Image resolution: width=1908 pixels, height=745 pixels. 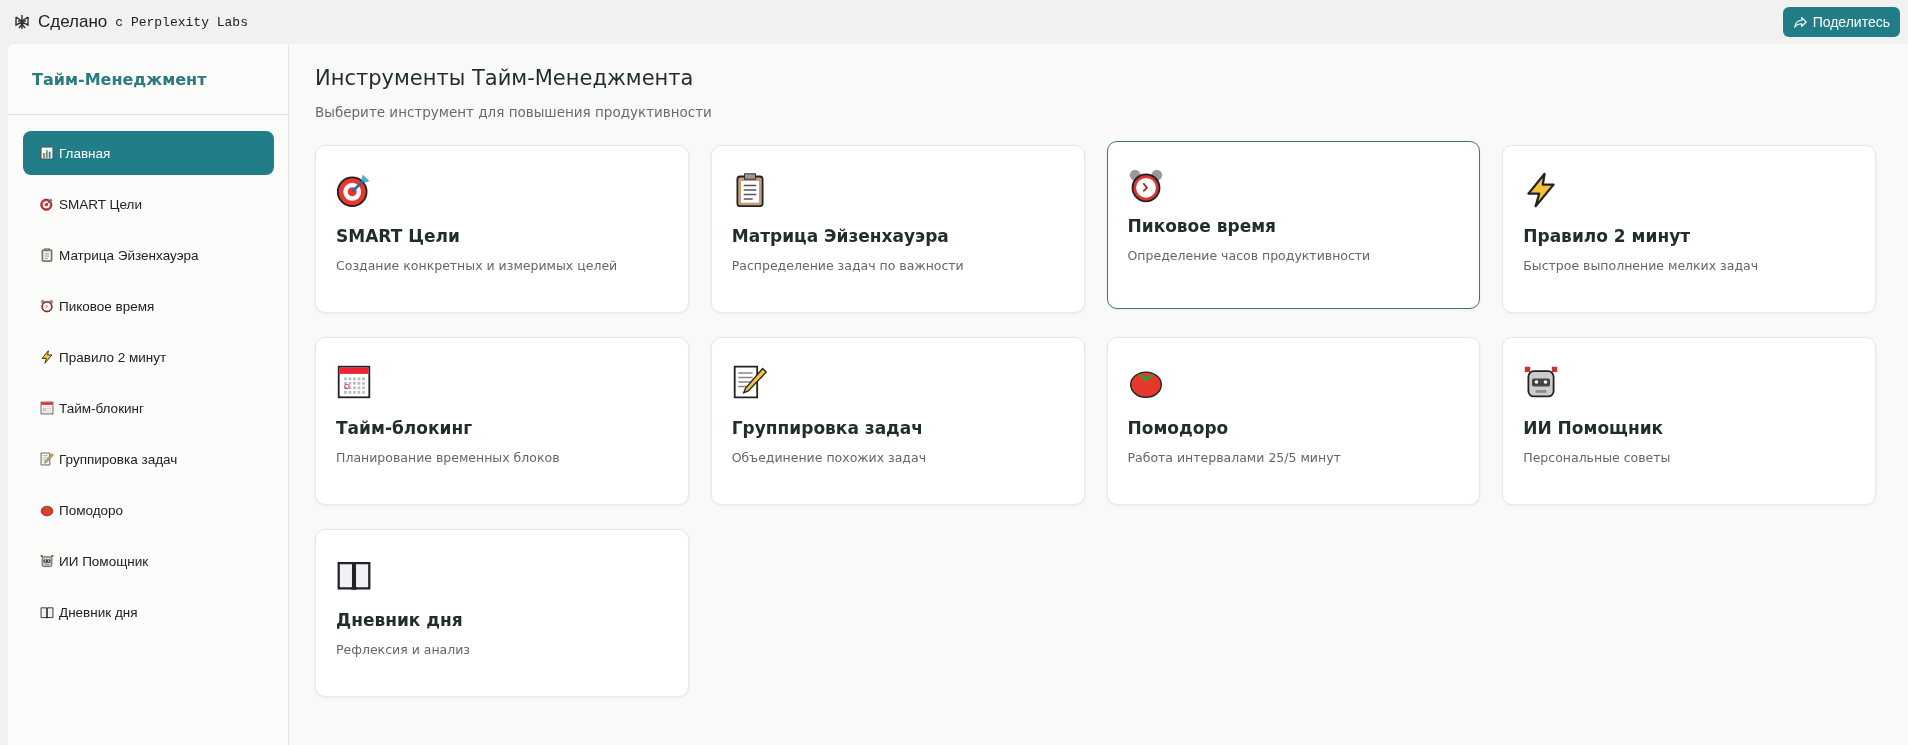 What do you see at coordinates (1597, 457) in the screenshot?
I see `card-description: Персональные советы` at bounding box center [1597, 457].